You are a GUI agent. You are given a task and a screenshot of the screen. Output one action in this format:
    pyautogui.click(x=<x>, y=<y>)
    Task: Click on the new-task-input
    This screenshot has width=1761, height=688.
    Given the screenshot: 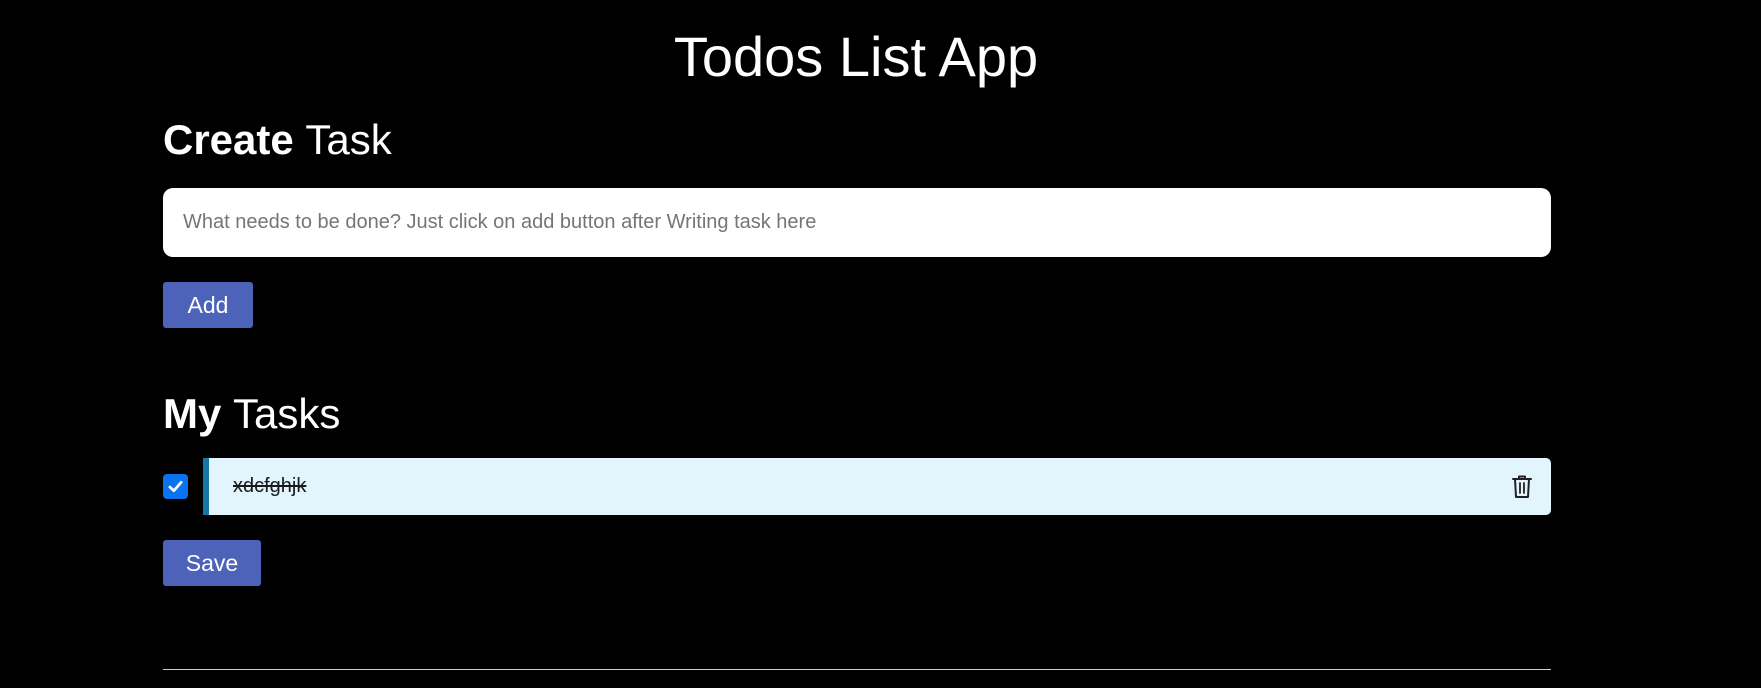 What is the action you would take?
    pyautogui.click(x=857, y=222)
    